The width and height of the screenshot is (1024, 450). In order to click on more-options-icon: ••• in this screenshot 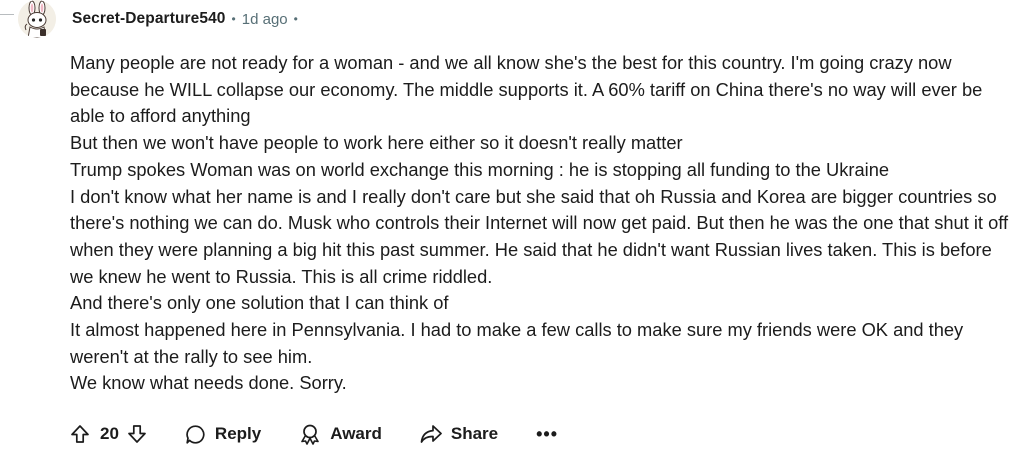, I will do `click(547, 433)`.